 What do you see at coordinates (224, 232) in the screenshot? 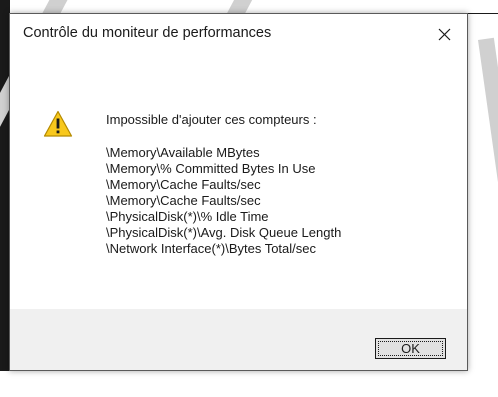
I see `counter-item: \PhysicalDisk(*)\Avg. Disk Queue Length` at bounding box center [224, 232].